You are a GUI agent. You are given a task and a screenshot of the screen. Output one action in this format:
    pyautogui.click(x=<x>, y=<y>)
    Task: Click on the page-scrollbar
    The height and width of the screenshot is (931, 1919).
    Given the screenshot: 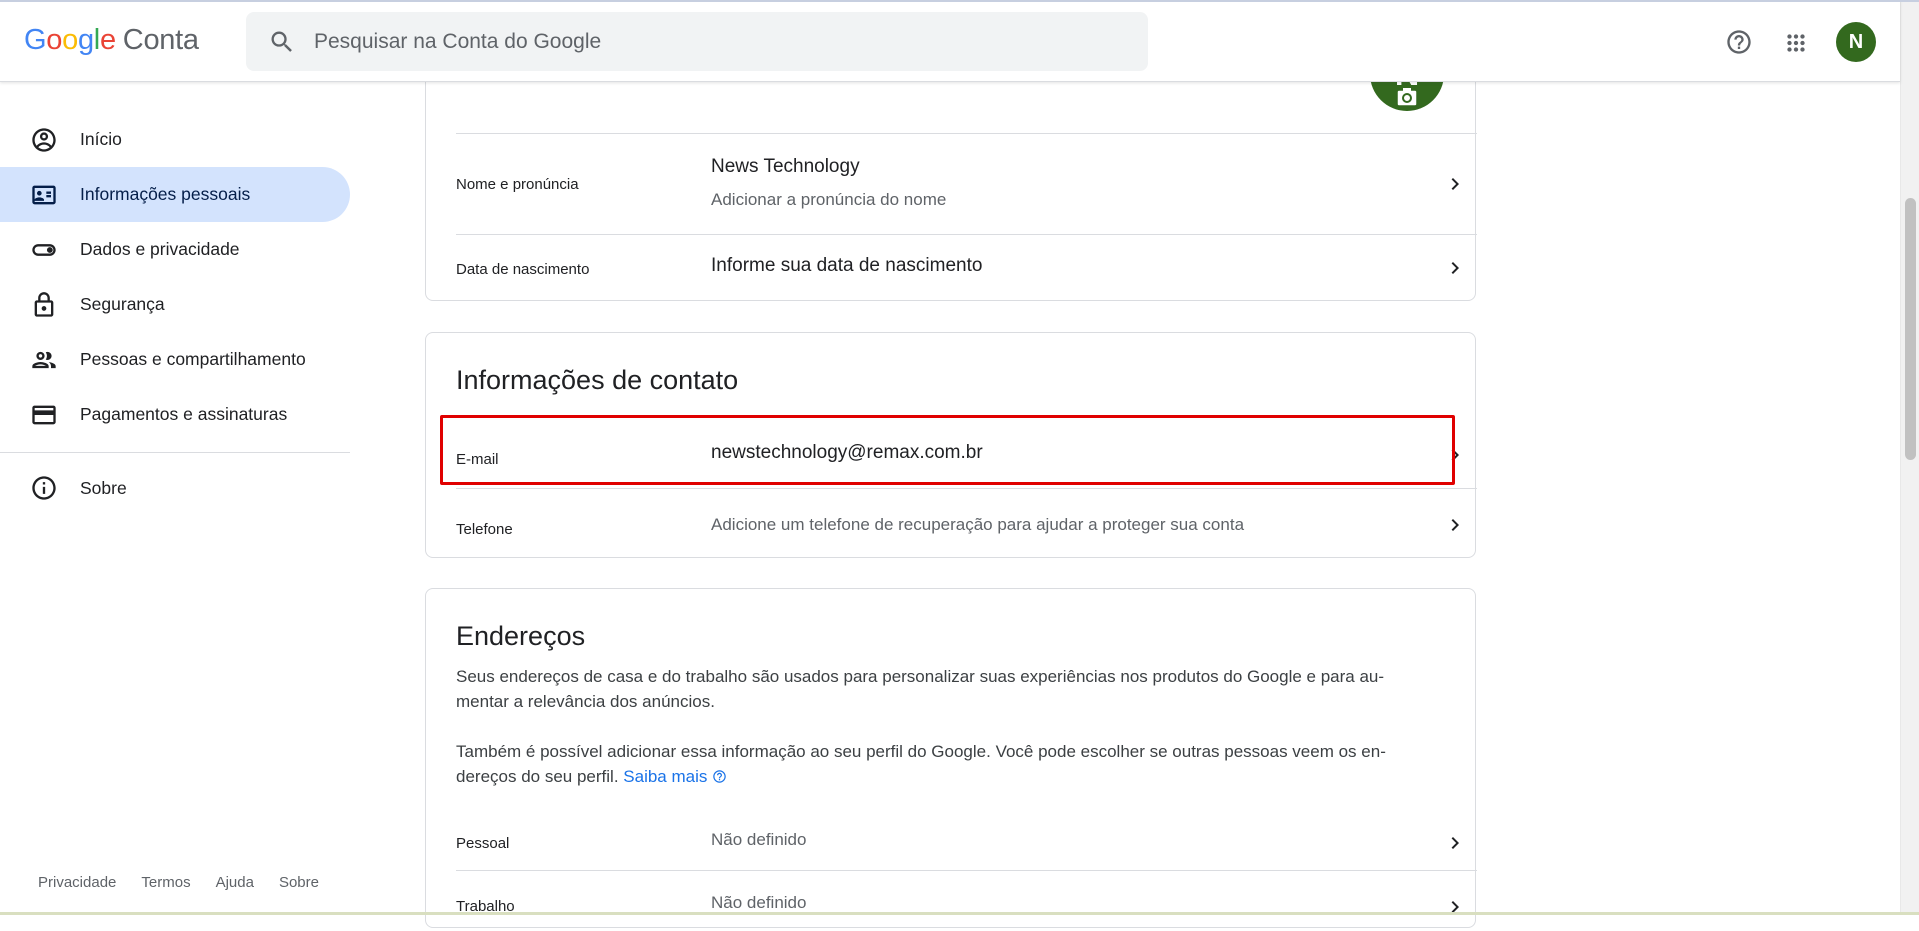 What is the action you would take?
    pyautogui.click(x=1909, y=457)
    